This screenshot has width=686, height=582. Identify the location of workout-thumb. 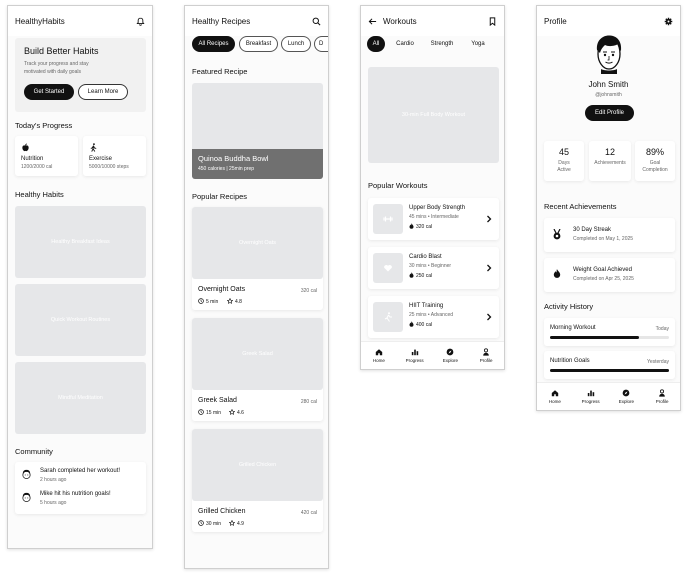
(388, 219).